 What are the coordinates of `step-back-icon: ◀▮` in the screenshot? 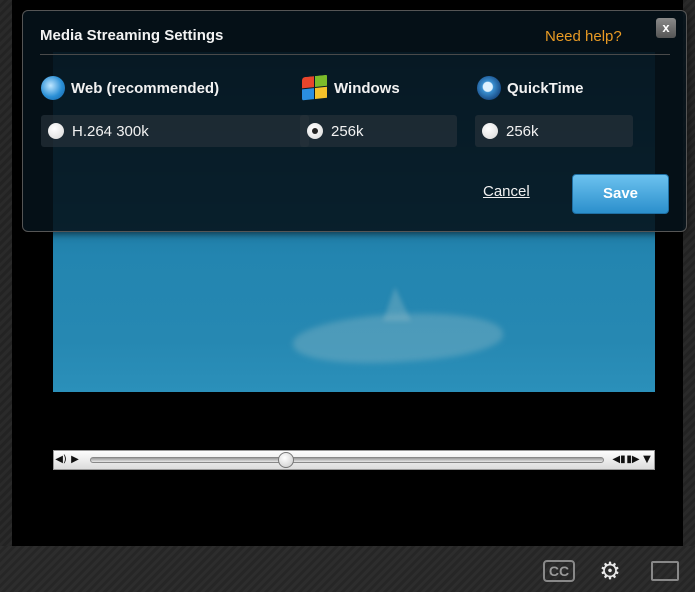 It's located at (619, 460).